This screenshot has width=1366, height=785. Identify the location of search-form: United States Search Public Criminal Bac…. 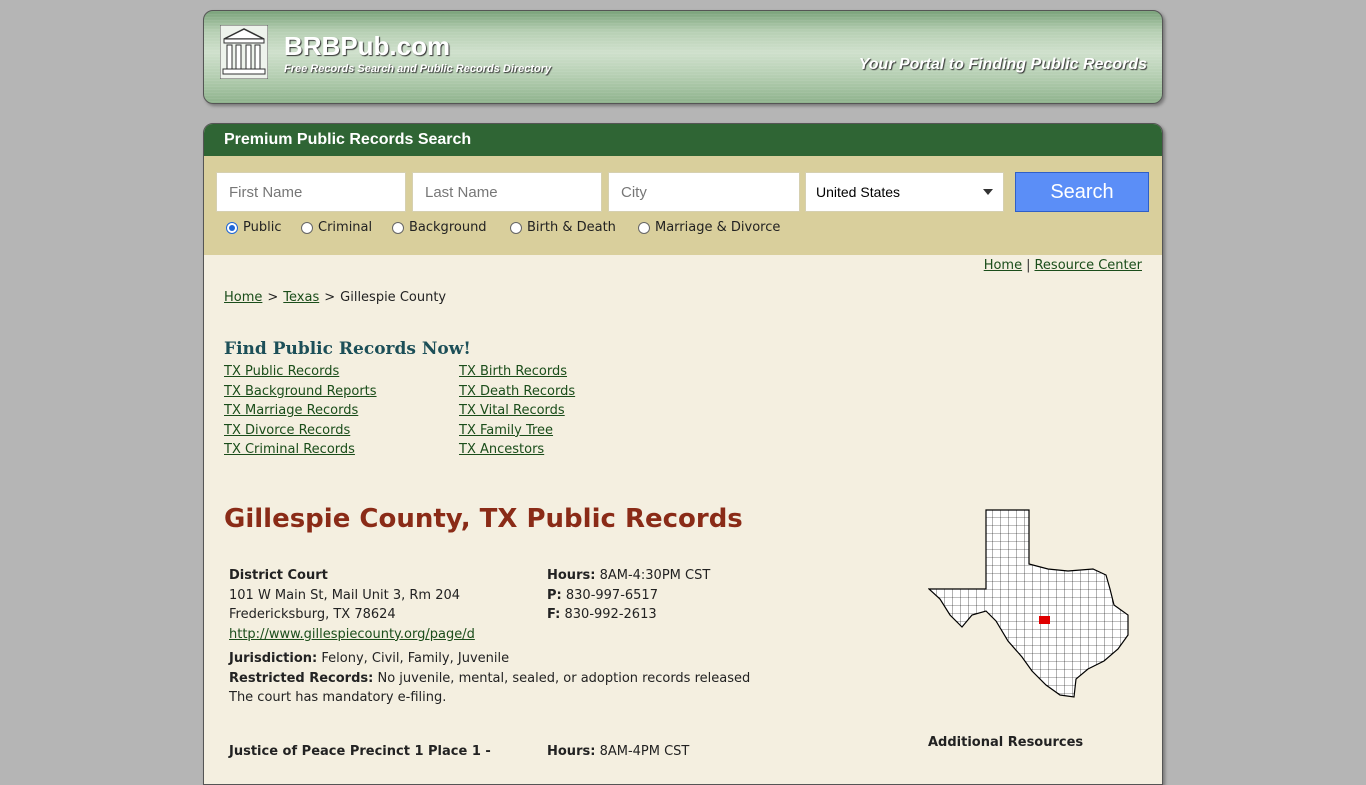
(683, 205).